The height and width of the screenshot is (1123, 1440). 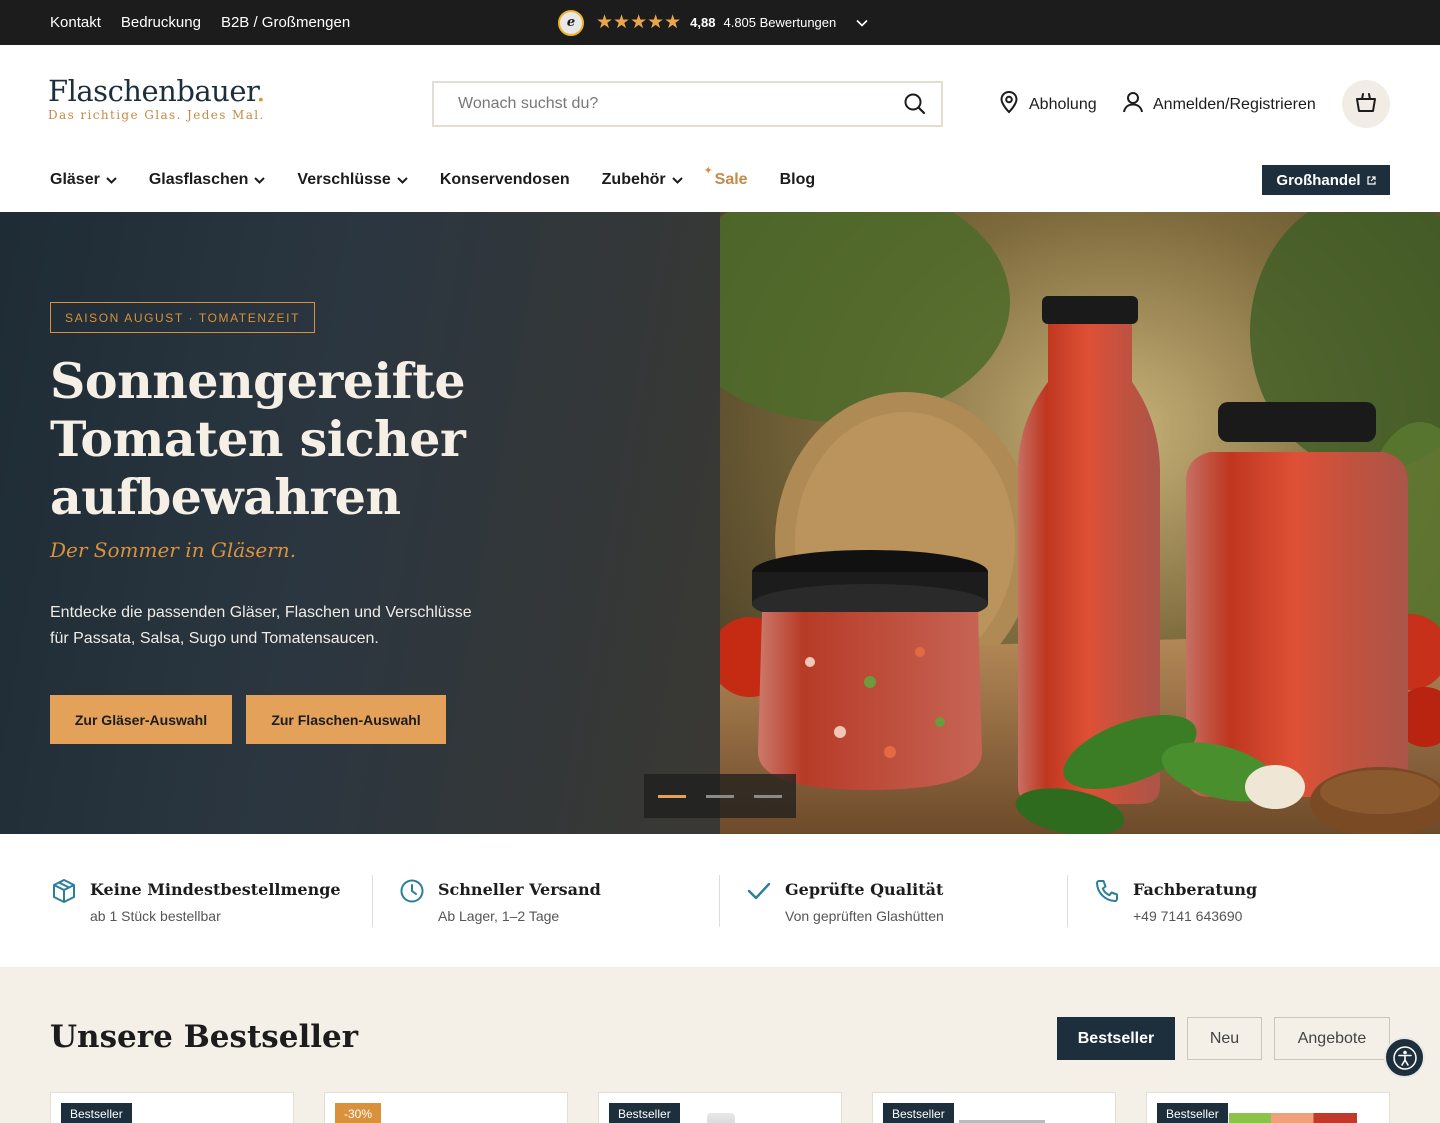 What do you see at coordinates (915, 106) in the screenshot?
I see `search-icon` at bounding box center [915, 106].